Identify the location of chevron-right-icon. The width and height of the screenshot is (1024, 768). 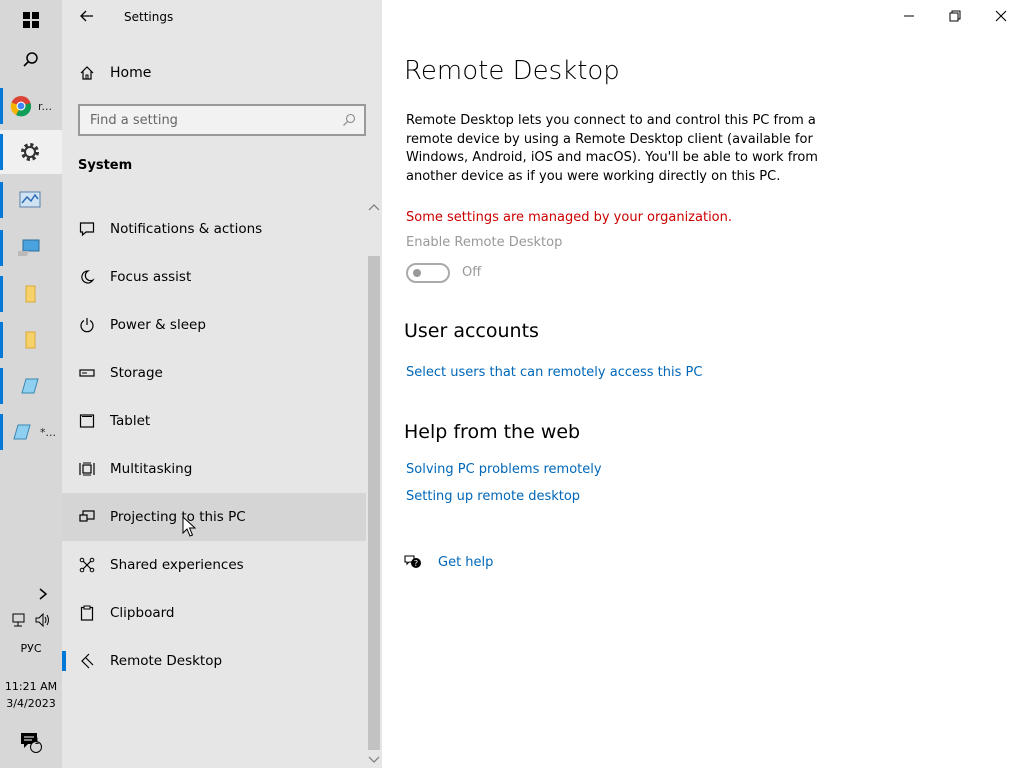
(43, 594).